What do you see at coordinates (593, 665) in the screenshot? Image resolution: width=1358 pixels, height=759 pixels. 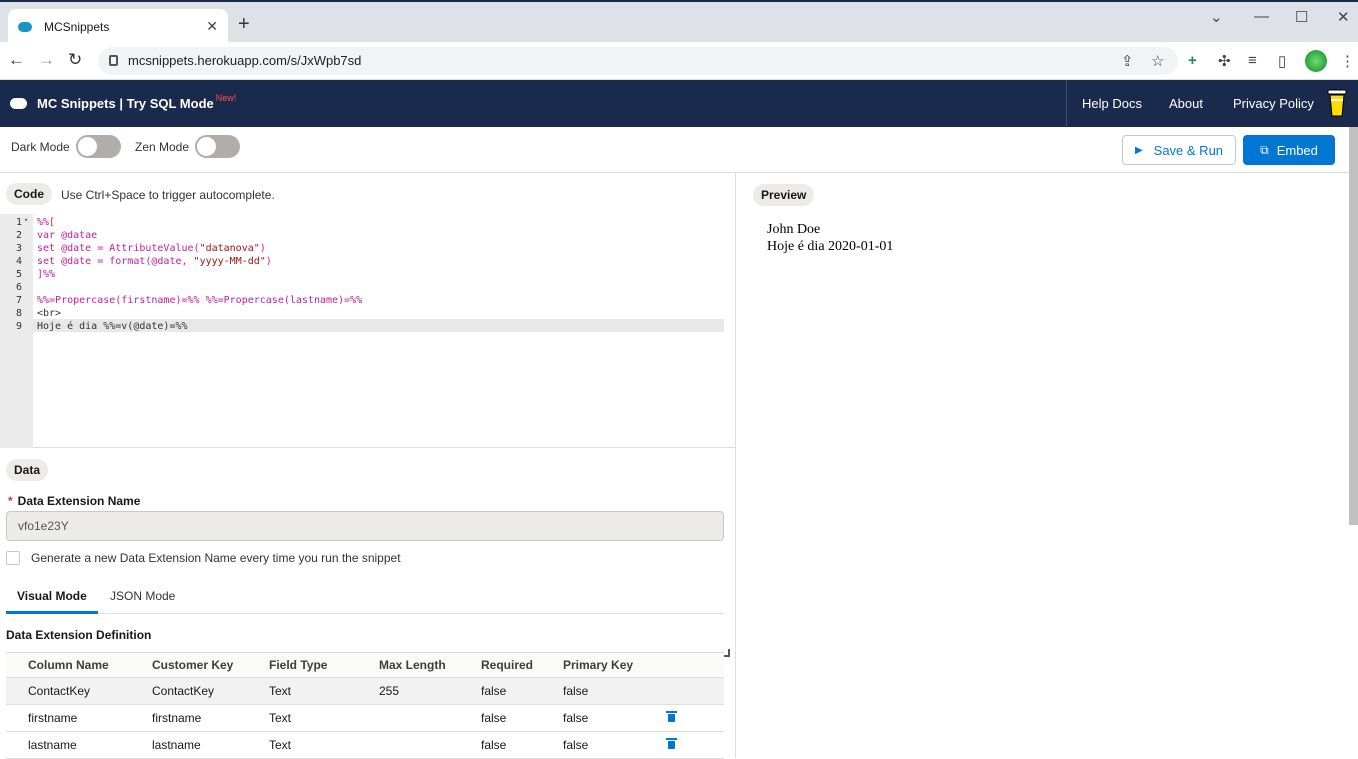 I see `column-header: Primary Key` at bounding box center [593, 665].